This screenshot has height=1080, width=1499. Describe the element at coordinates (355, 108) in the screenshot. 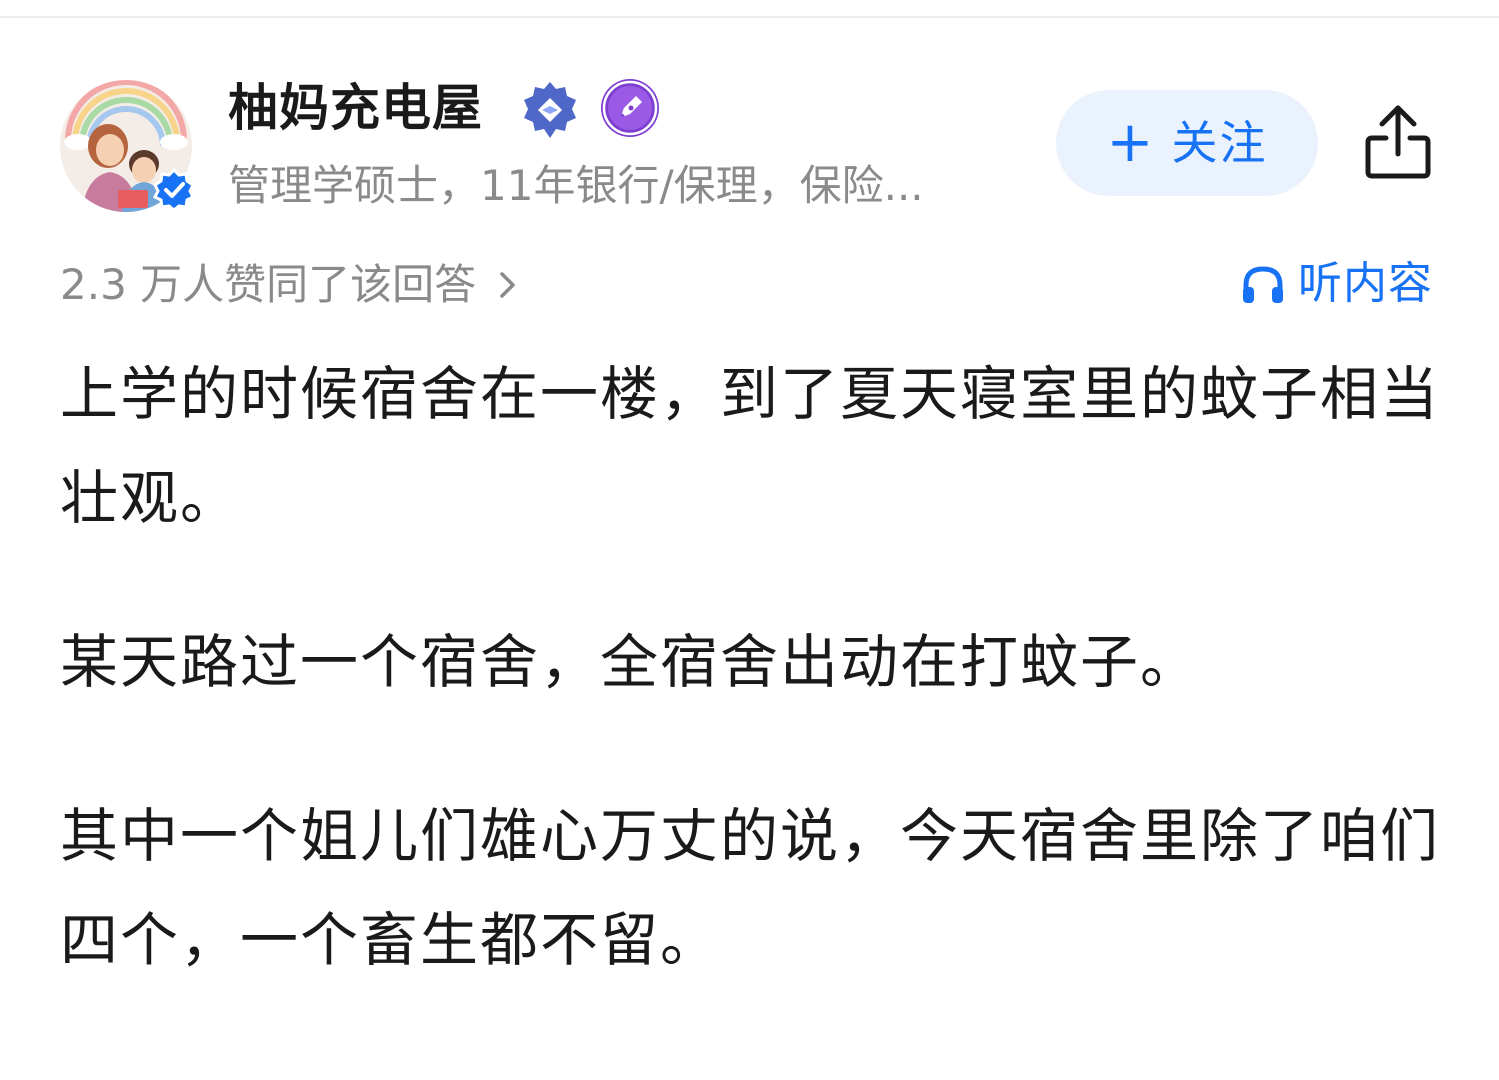

I see `author-name: 柚妈充电屋` at that location.